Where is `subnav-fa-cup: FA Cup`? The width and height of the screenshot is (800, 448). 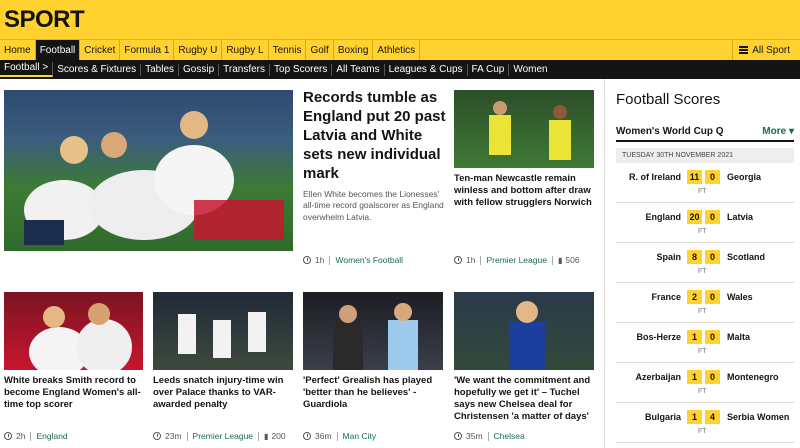
subnav-fa-cup: FA Cup is located at coordinates (489, 69).